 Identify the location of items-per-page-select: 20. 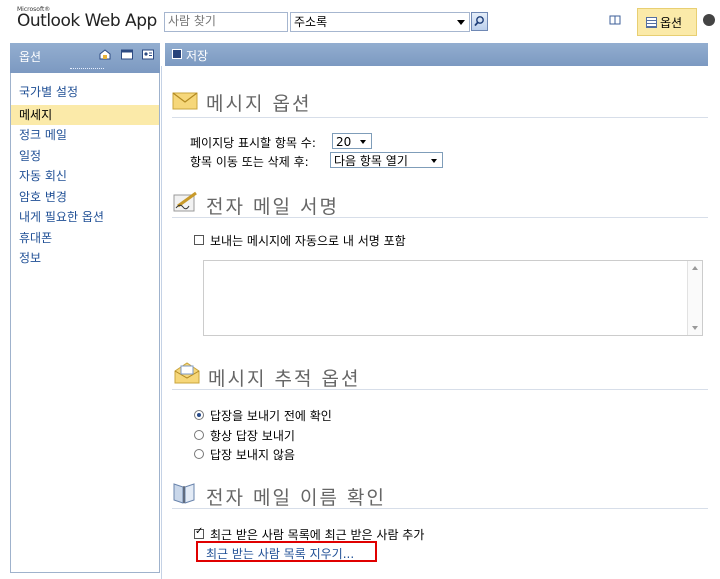
(352, 141).